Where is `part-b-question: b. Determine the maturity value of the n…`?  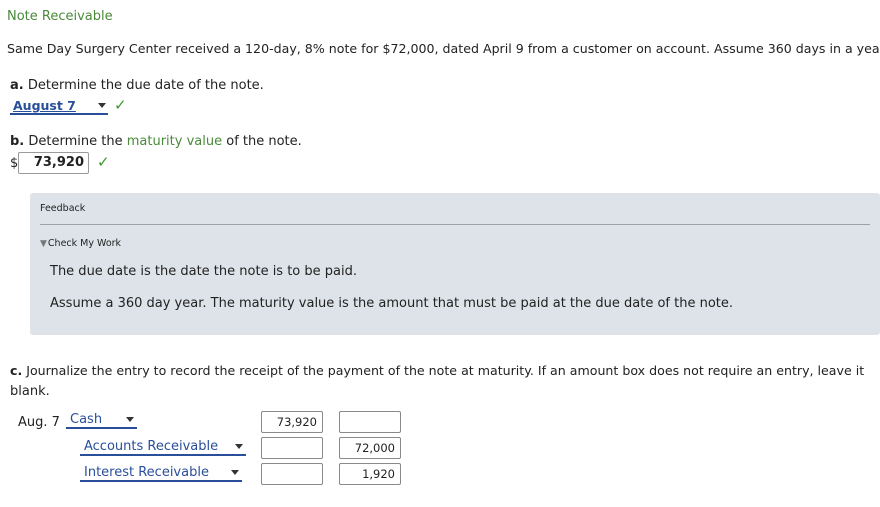
part-b-question: b. Determine the maturity value of the n… is located at coordinates (156, 141).